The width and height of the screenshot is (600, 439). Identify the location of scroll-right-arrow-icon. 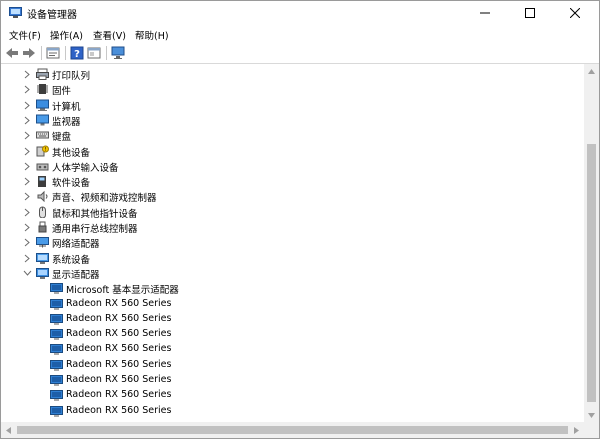
(576, 430).